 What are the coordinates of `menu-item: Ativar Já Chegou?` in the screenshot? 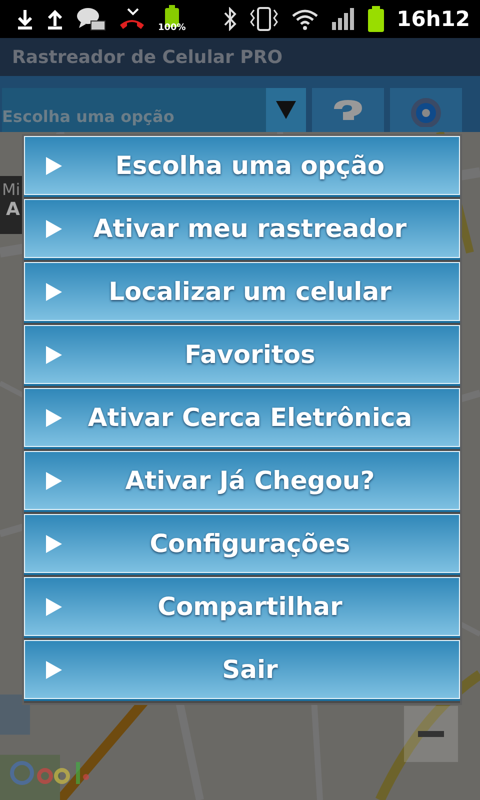 It's located at (242, 481).